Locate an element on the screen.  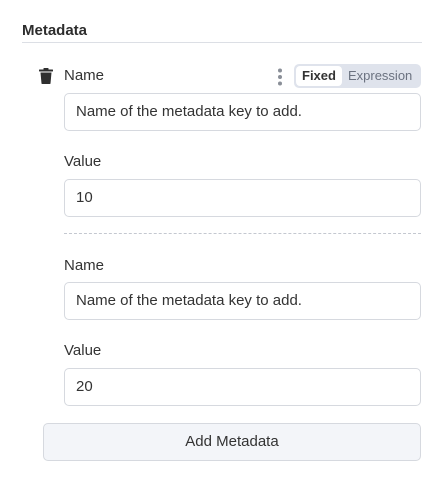
value-input: 20 is located at coordinates (242, 387).